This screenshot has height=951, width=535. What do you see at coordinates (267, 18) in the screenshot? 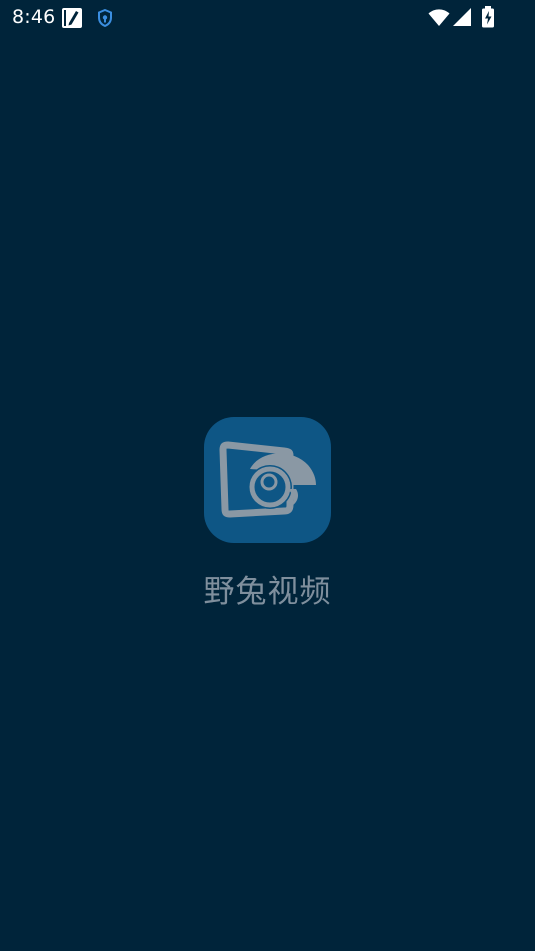
I see `status-bar: 8:46` at bounding box center [267, 18].